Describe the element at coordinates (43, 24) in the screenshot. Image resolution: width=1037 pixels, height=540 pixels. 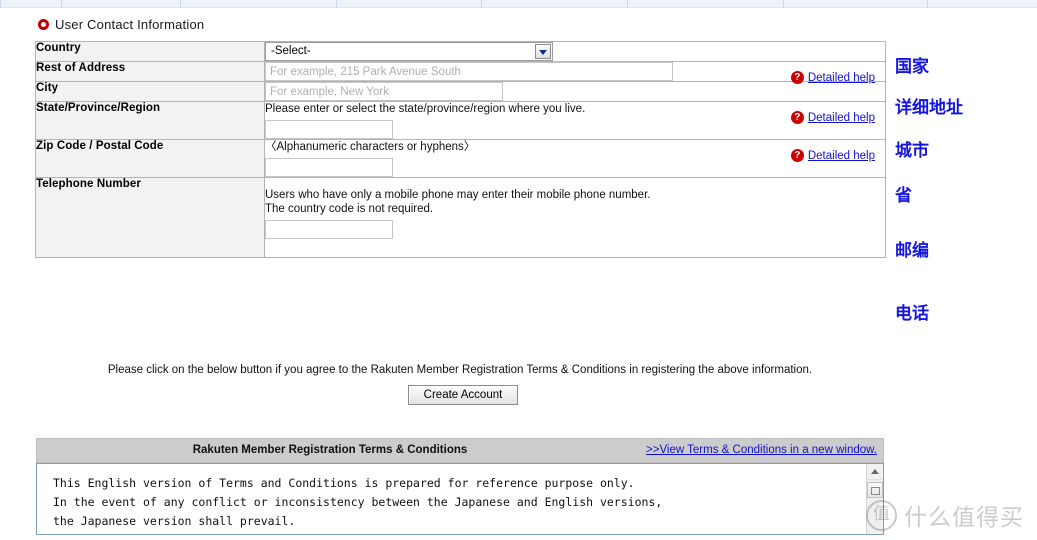
I see `red-donut-icon` at that location.